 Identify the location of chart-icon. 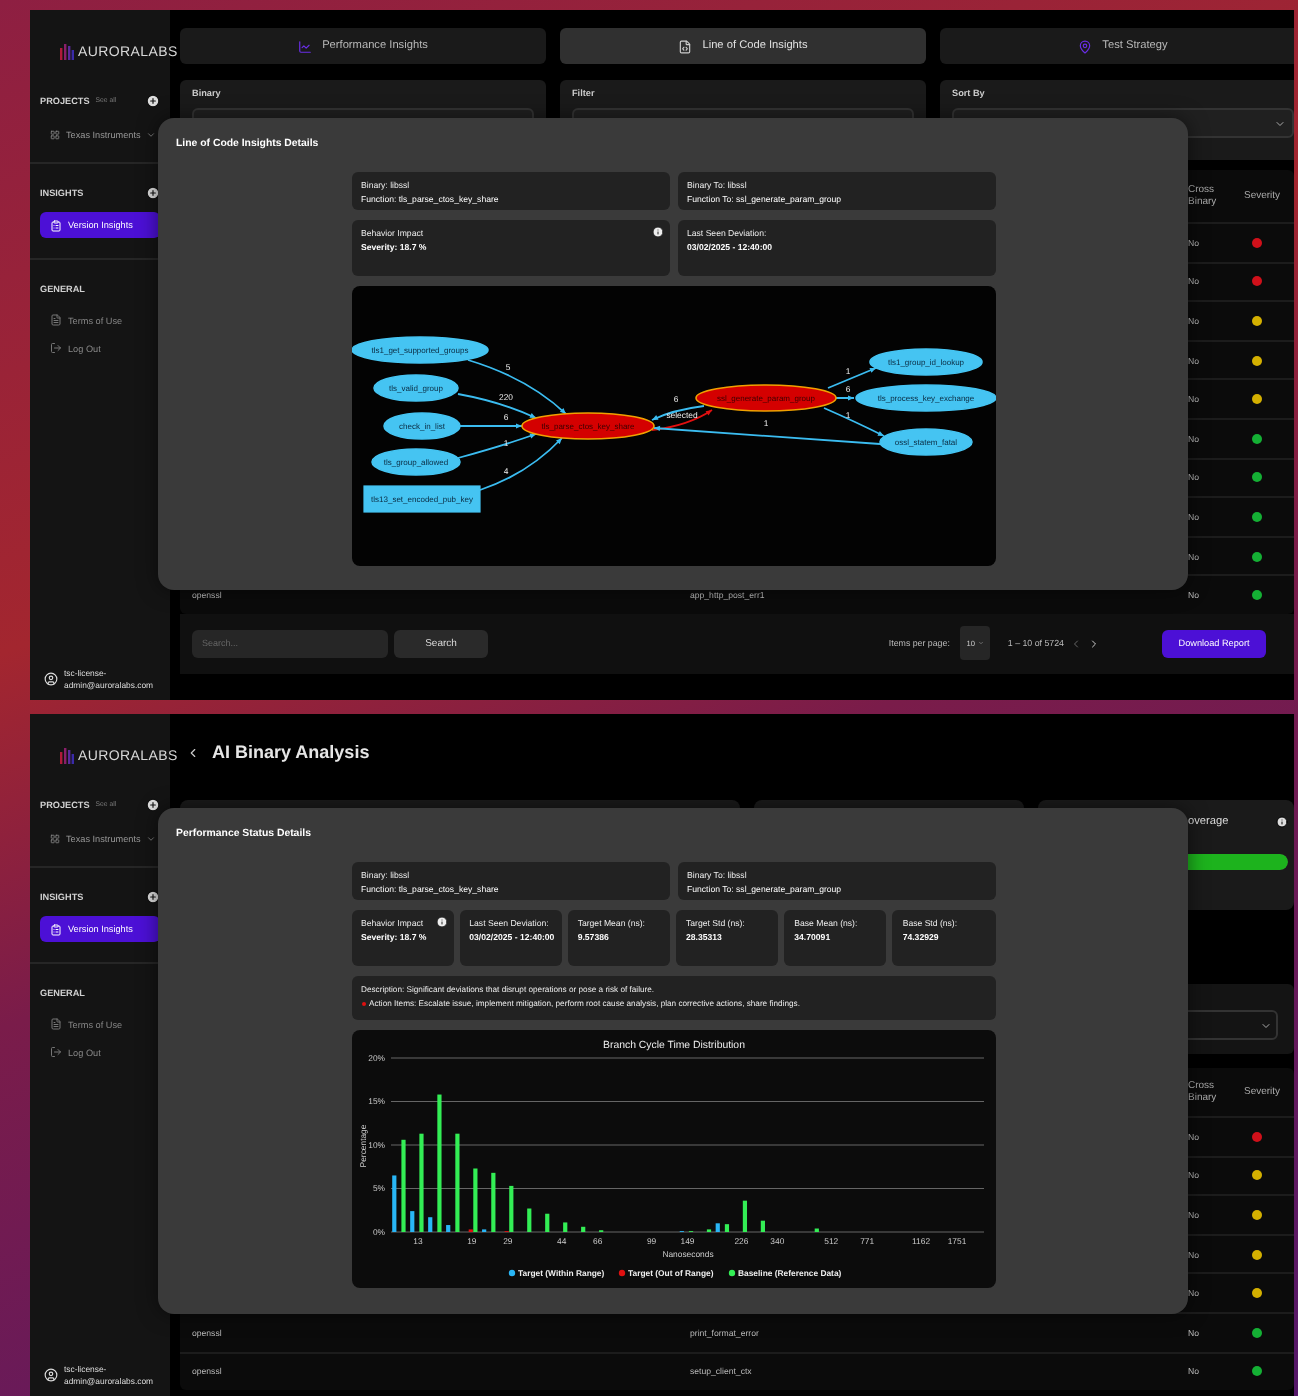
(305, 46).